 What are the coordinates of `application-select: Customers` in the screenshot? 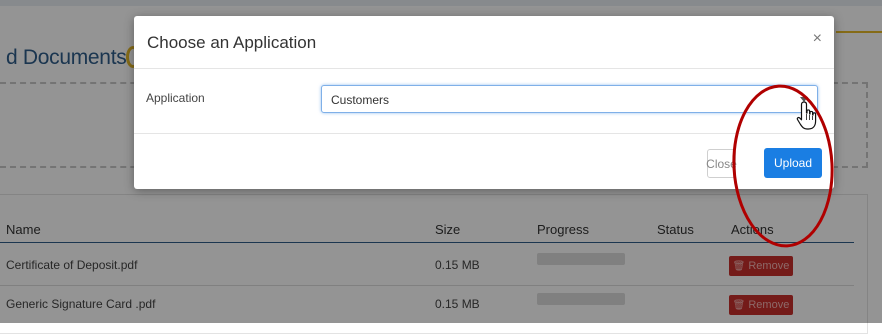 It's located at (569, 99).